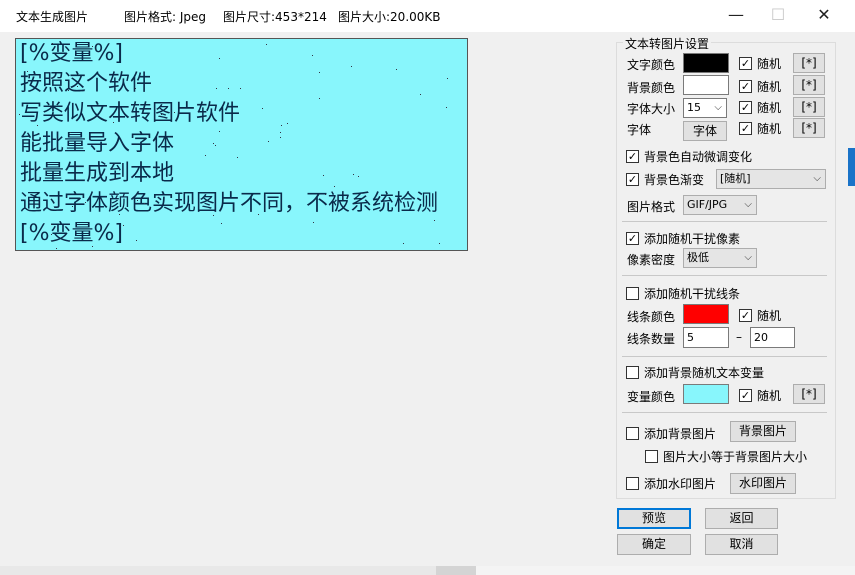  What do you see at coordinates (809, 394) in the screenshot?
I see `variable-color-variable-button: [*]` at bounding box center [809, 394].